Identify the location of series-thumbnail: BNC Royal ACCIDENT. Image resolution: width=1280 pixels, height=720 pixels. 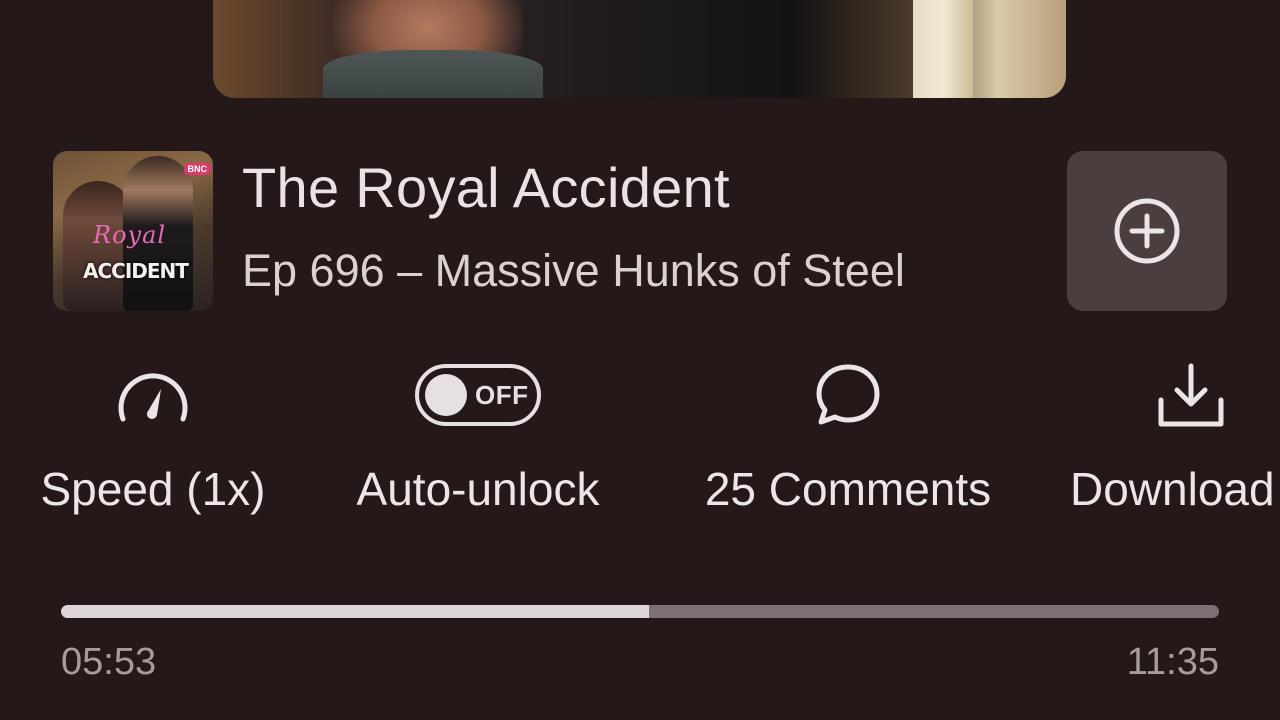
(133, 231).